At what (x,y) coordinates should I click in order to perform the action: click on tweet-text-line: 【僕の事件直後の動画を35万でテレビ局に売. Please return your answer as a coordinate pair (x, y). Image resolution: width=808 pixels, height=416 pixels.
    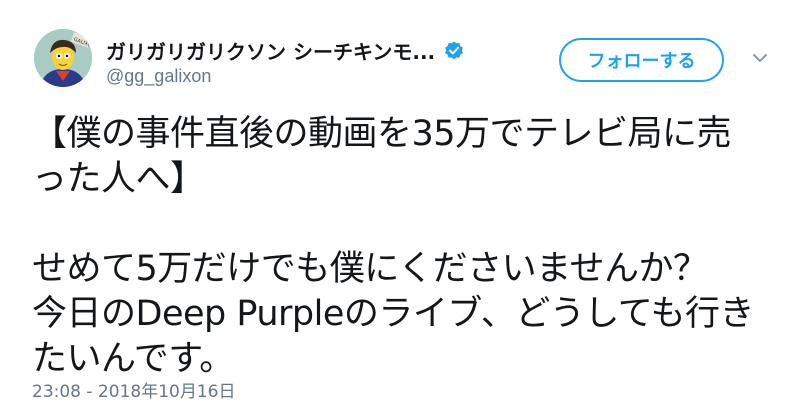
    Looking at the image, I should click on (382, 134).